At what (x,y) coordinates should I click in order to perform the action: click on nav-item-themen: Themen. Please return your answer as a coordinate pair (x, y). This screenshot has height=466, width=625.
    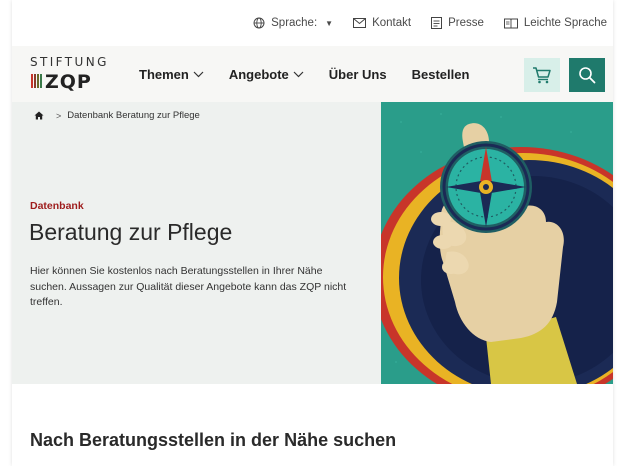
    Looking at the image, I should click on (171, 74).